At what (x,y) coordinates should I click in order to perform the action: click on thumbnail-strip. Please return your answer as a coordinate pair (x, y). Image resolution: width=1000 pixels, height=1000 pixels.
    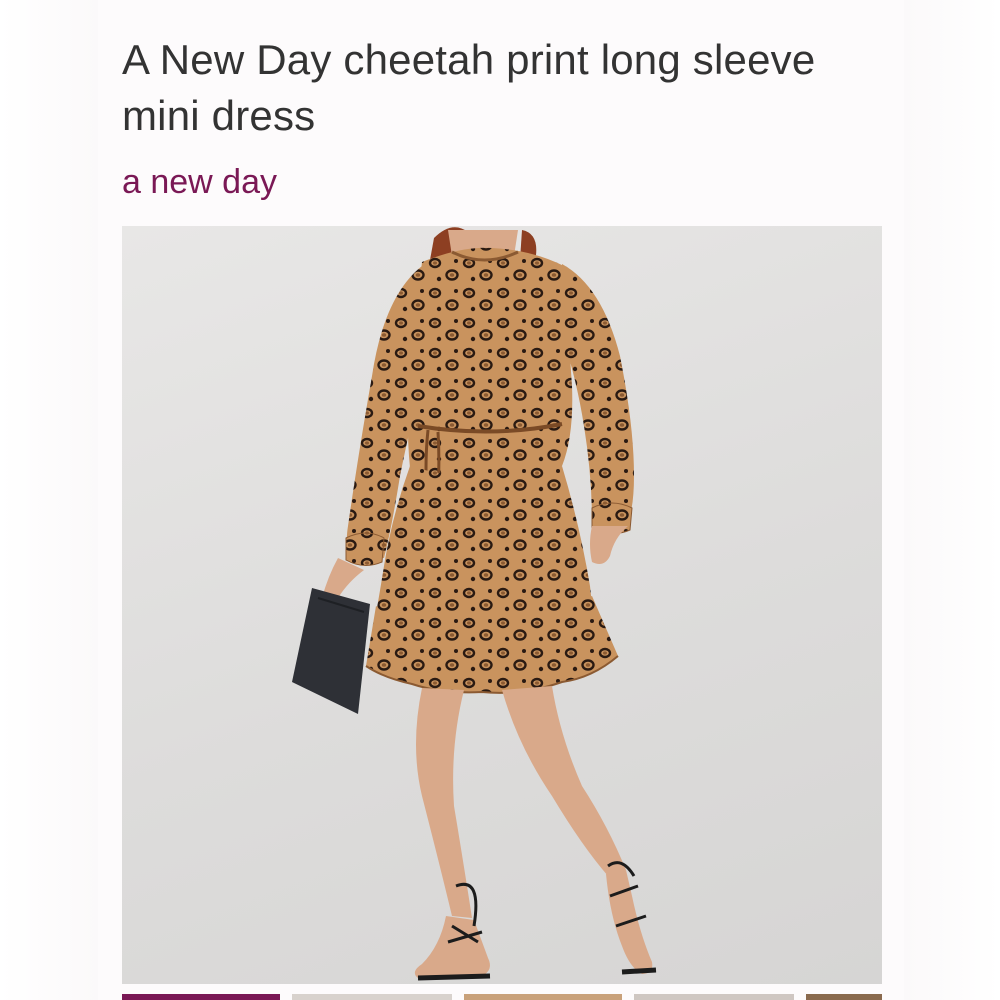
    Looking at the image, I should click on (502, 997).